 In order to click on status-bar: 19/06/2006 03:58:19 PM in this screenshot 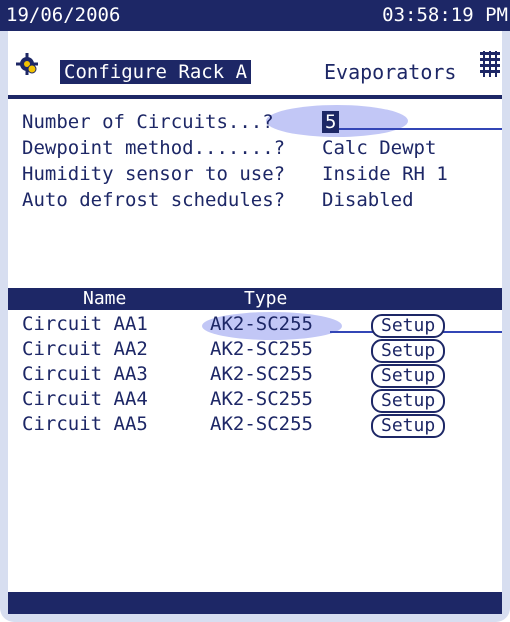, I will do `click(255, 15)`.